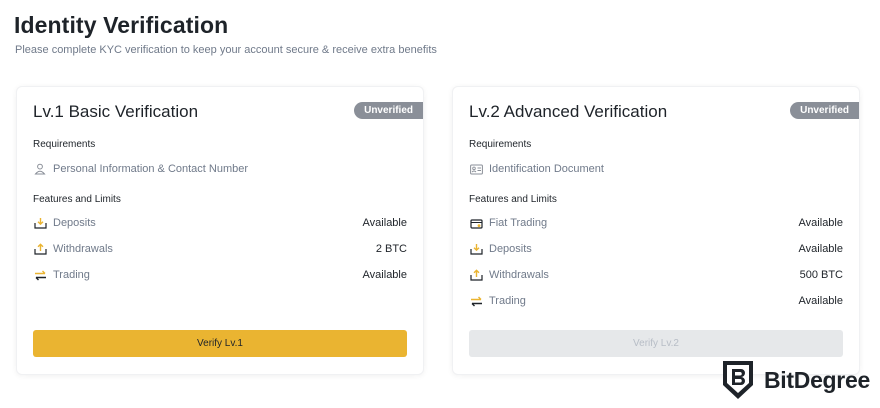 The width and height of the screenshot is (880, 408). I want to click on verify-lv2-button: Verify Lv.2, so click(656, 343).